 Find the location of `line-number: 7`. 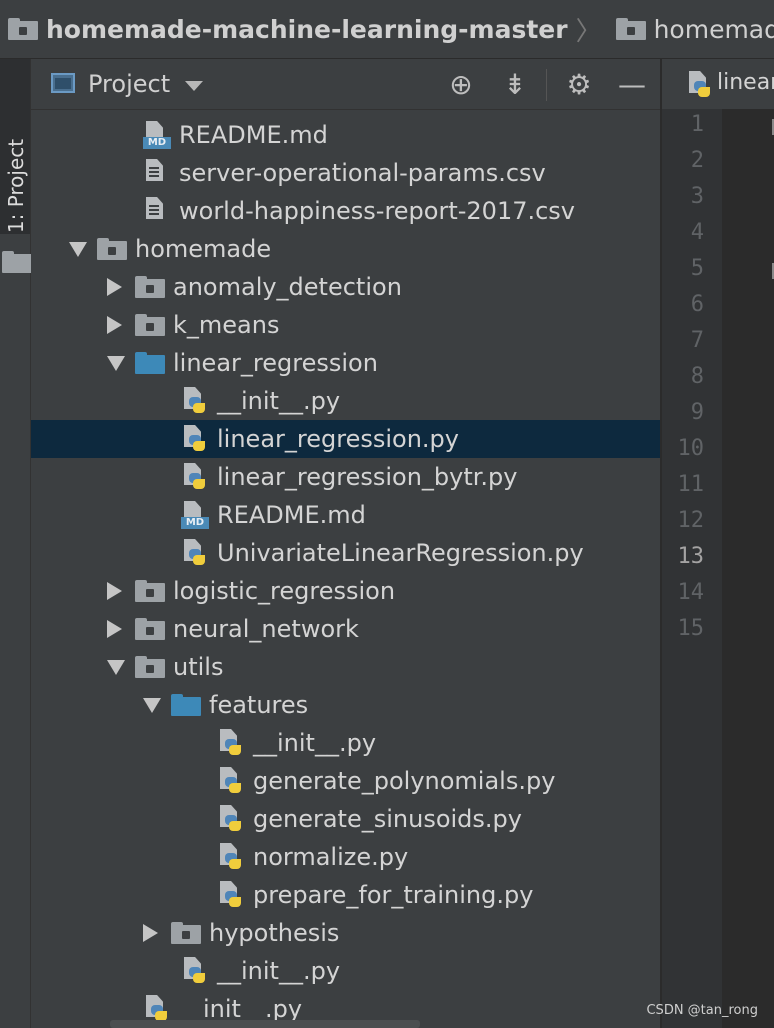

line-number: 7 is located at coordinates (697, 340).